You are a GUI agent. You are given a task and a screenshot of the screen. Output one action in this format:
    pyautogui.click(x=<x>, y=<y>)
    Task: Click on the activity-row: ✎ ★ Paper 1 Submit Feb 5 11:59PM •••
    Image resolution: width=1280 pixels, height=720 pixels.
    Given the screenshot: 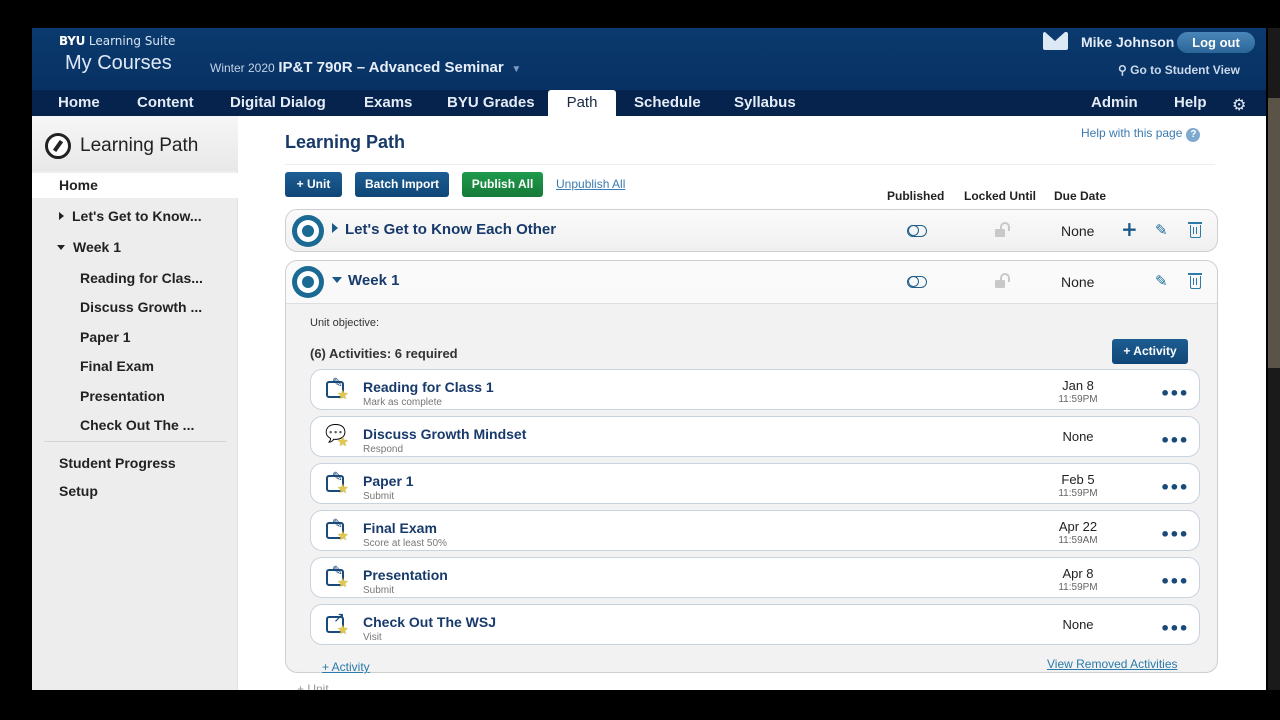 What is the action you would take?
    pyautogui.click(x=755, y=483)
    